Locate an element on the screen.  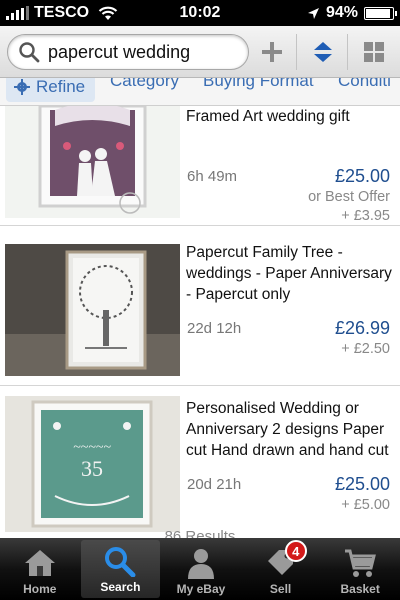
tab-bar: Home Search My eBay 4 Sell Basket is located at coordinates (200, 569).